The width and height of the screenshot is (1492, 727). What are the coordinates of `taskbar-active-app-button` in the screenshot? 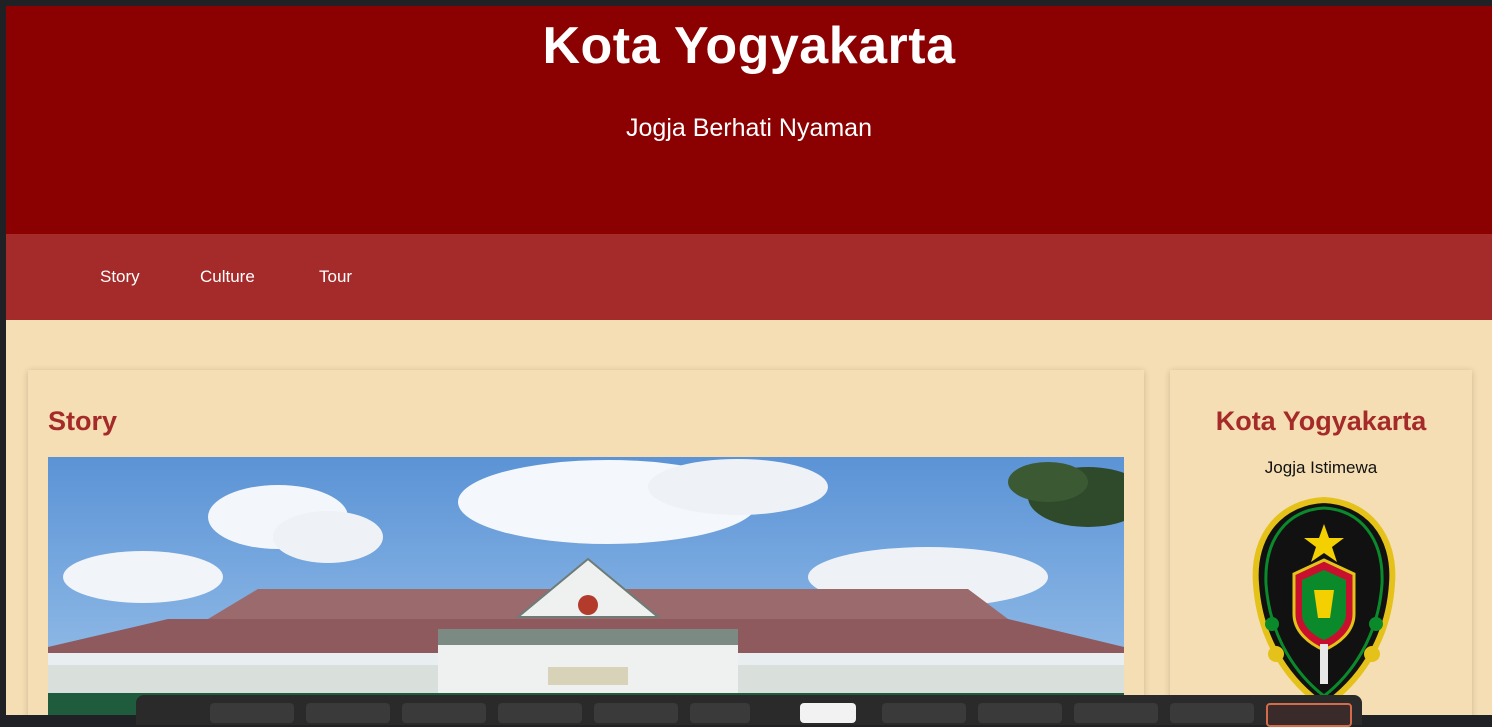 It's located at (828, 713).